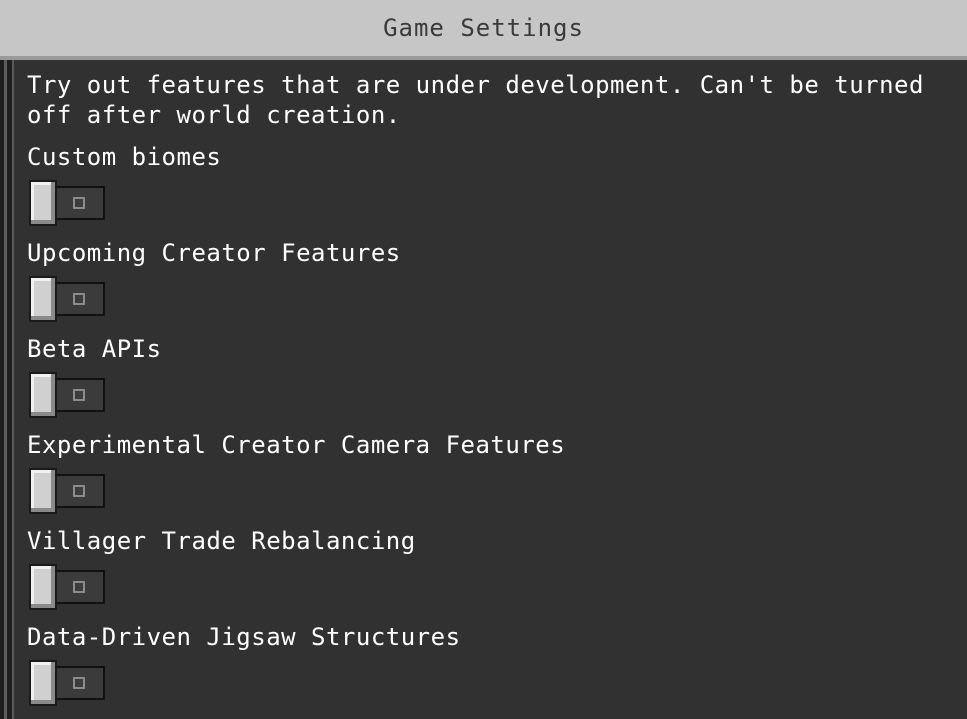  What do you see at coordinates (487, 478) in the screenshot?
I see `setting-experimental-creator-camera-features: Experimental Creator Camera Features` at bounding box center [487, 478].